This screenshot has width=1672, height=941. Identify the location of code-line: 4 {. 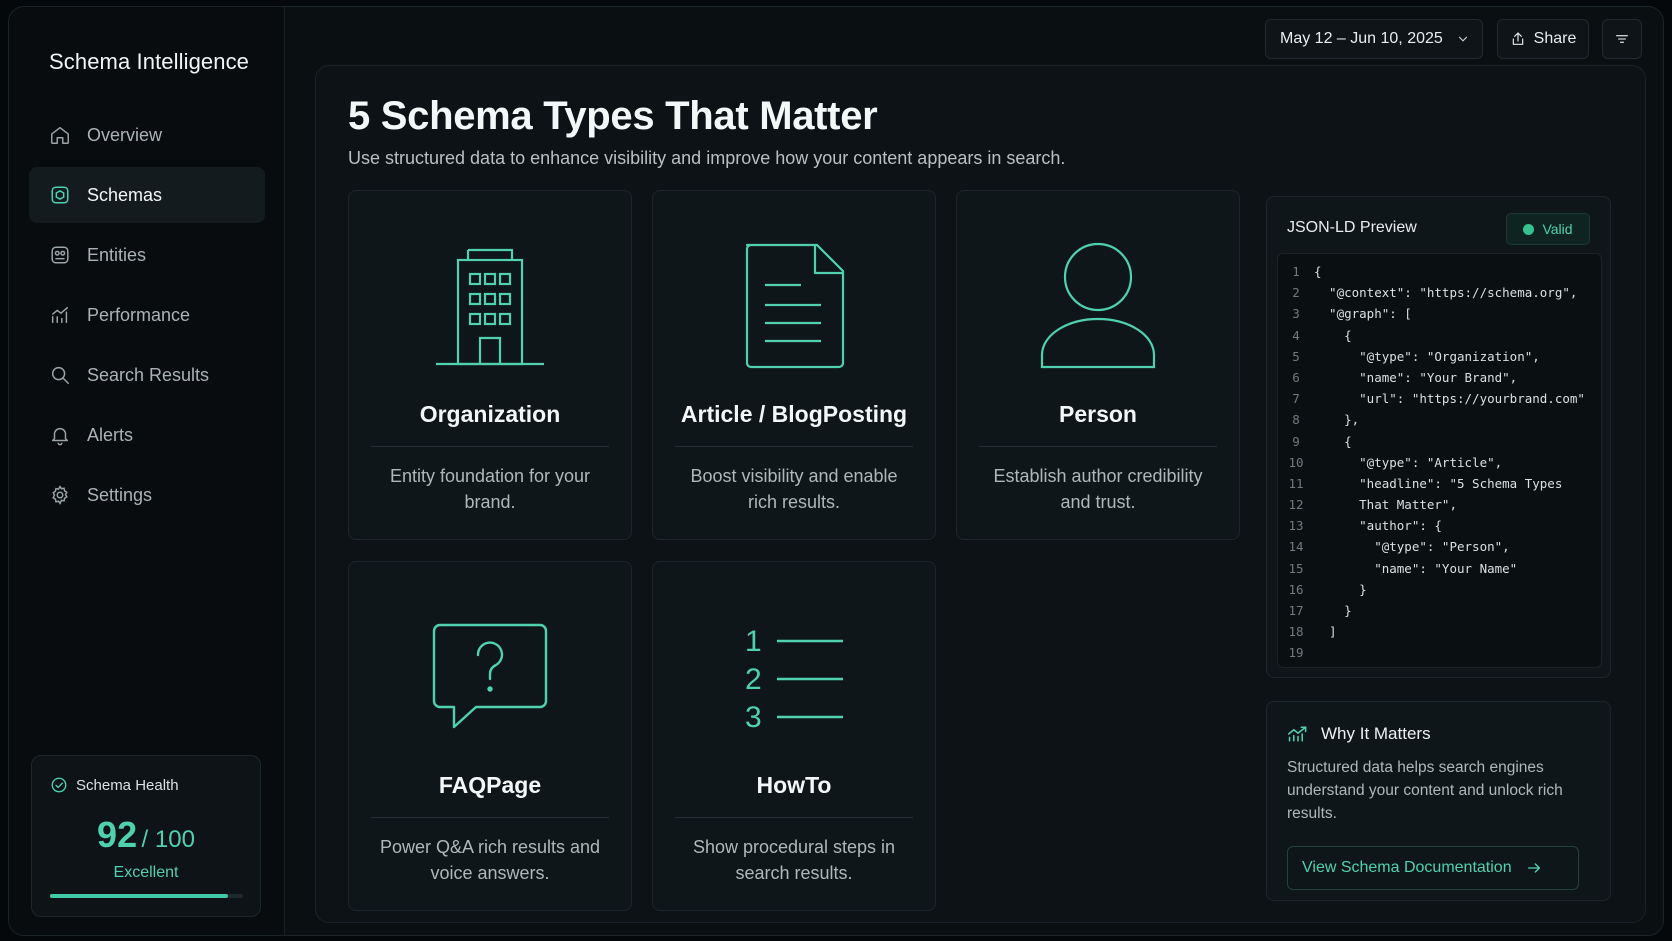
(1439, 338).